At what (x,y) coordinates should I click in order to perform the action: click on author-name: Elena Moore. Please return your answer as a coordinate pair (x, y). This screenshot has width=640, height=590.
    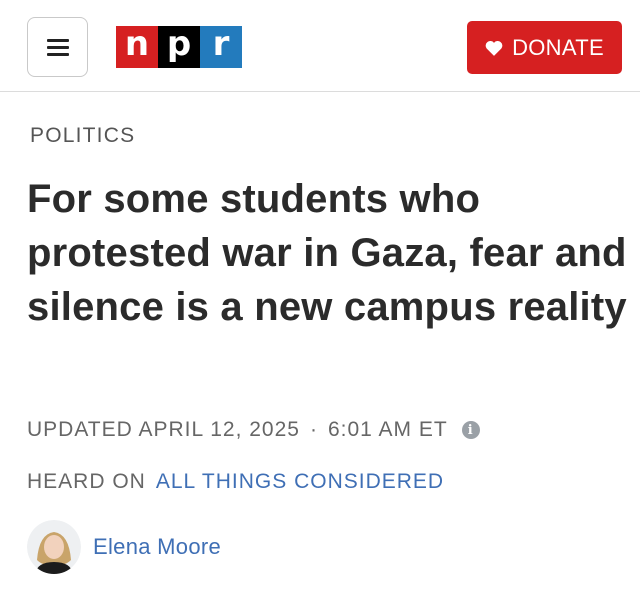
    Looking at the image, I should click on (157, 546).